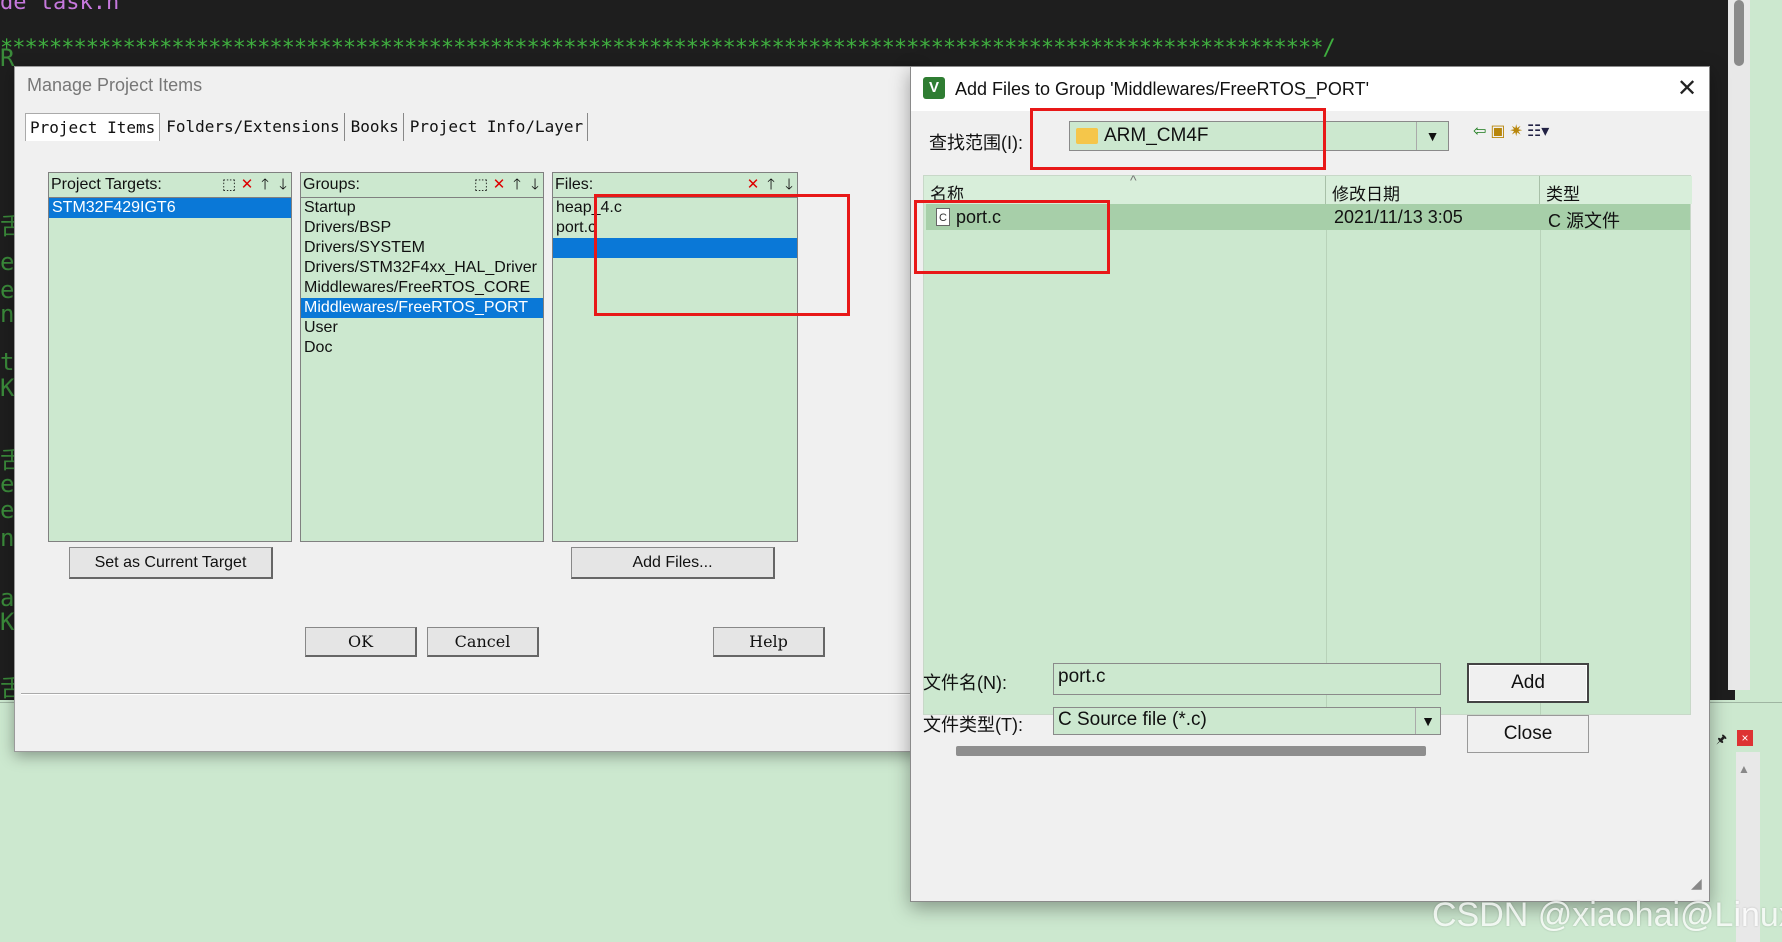 The height and width of the screenshot is (942, 1782). What do you see at coordinates (976, 143) in the screenshot?
I see `look-in-label: 查找范围(I):` at bounding box center [976, 143].